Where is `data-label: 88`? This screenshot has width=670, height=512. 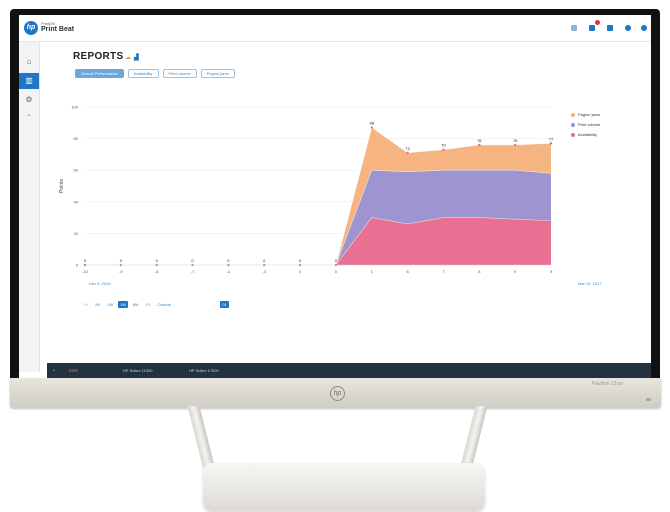
data-label: 88 is located at coordinates (372, 123).